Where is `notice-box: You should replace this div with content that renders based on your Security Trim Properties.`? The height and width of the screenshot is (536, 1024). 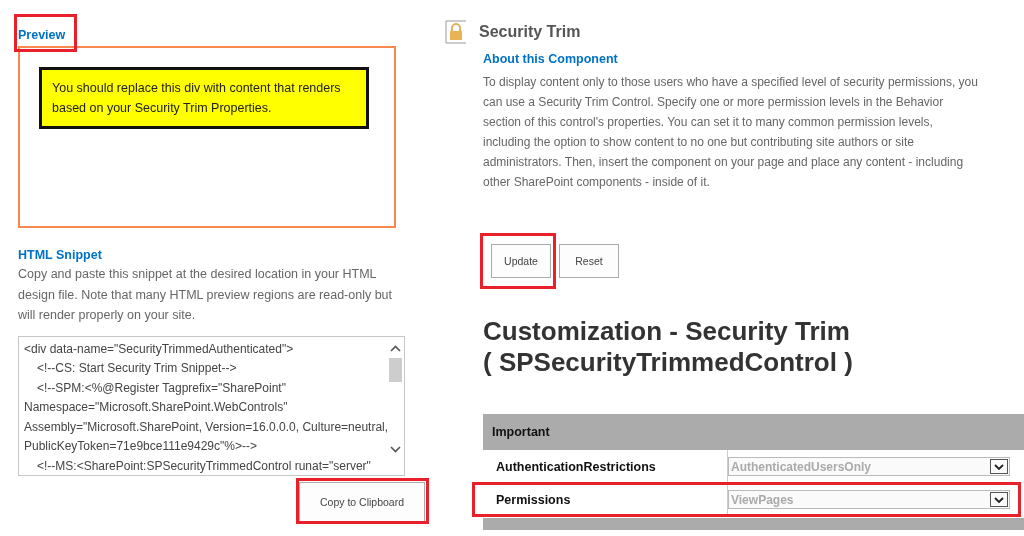 notice-box: You should replace this div with content that renders based on your Security Trim Properties. is located at coordinates (204, 98).